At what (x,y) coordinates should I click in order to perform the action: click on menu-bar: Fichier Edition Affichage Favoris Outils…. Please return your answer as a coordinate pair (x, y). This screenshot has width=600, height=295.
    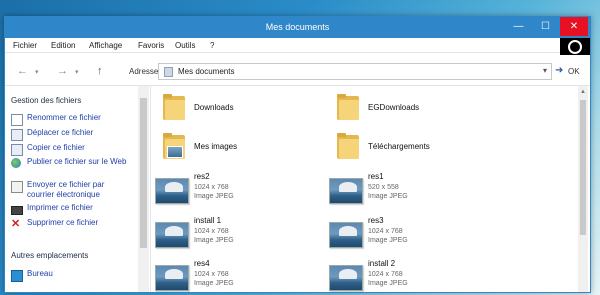
    Looking at the image, I should click on (297, 45).